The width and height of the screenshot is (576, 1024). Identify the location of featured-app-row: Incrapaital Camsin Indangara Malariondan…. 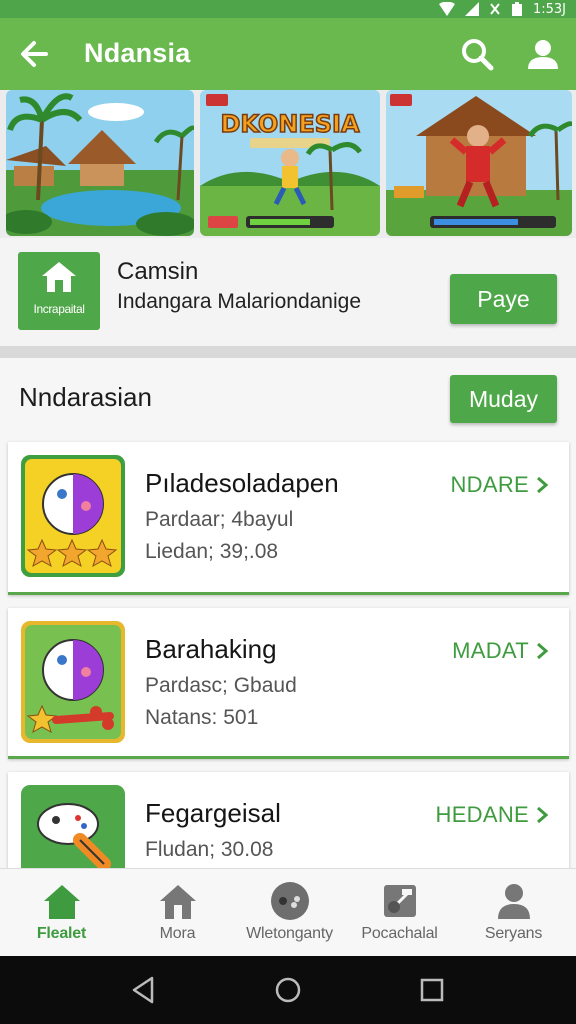
(288, 292).